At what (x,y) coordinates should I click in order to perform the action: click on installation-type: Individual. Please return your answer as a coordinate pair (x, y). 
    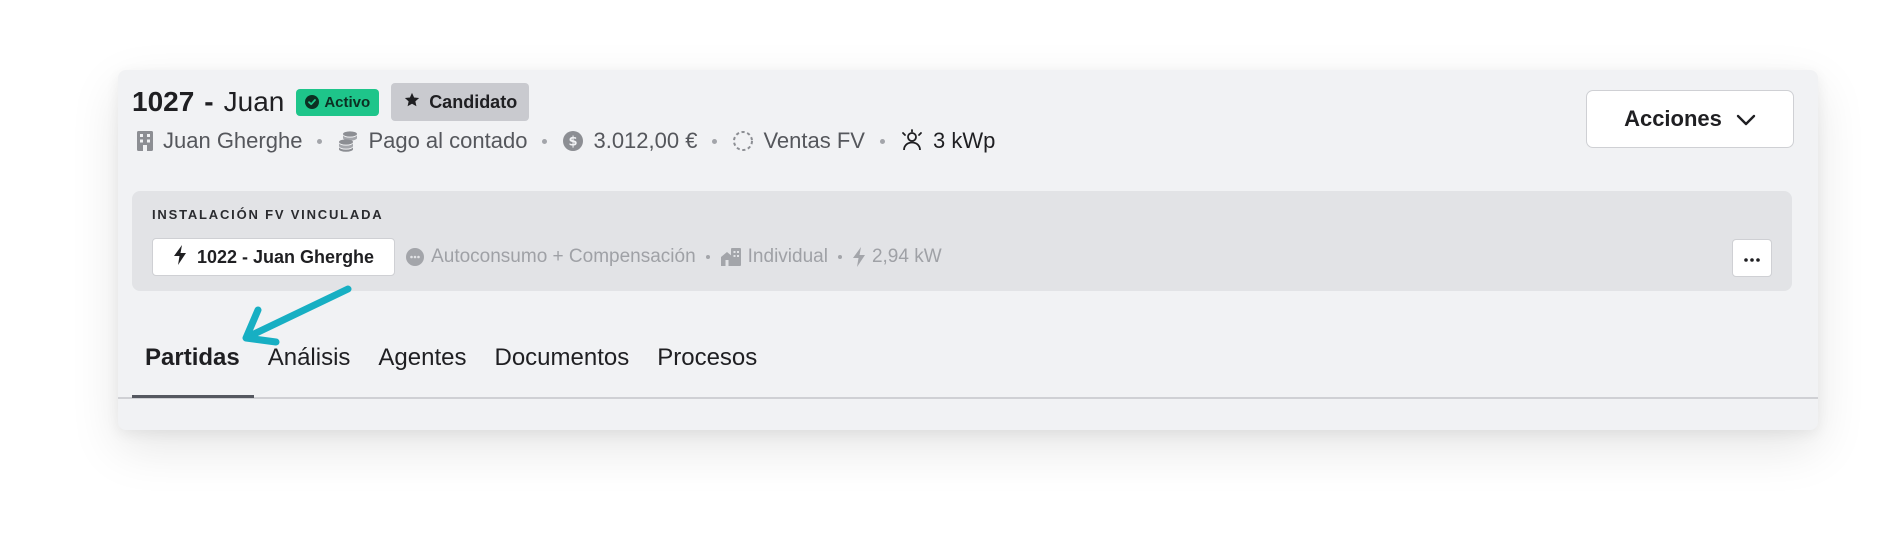
    Looking at the image, I should click on (774, 257).